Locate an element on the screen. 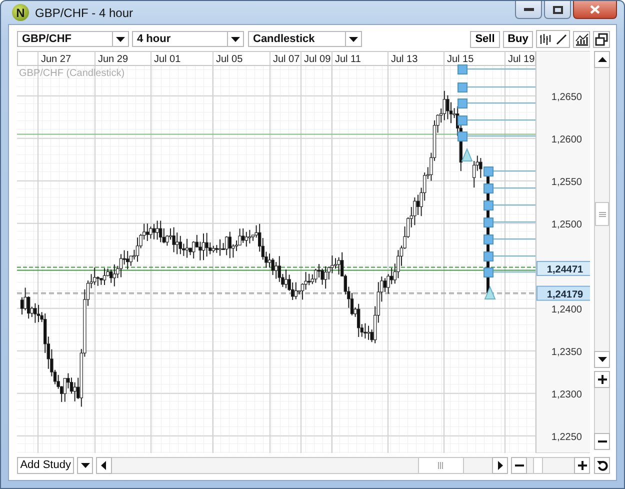 The width and height of the screenshot is (625, 489). dropdown-value: 4 hour is located at coordinates (154, 39).